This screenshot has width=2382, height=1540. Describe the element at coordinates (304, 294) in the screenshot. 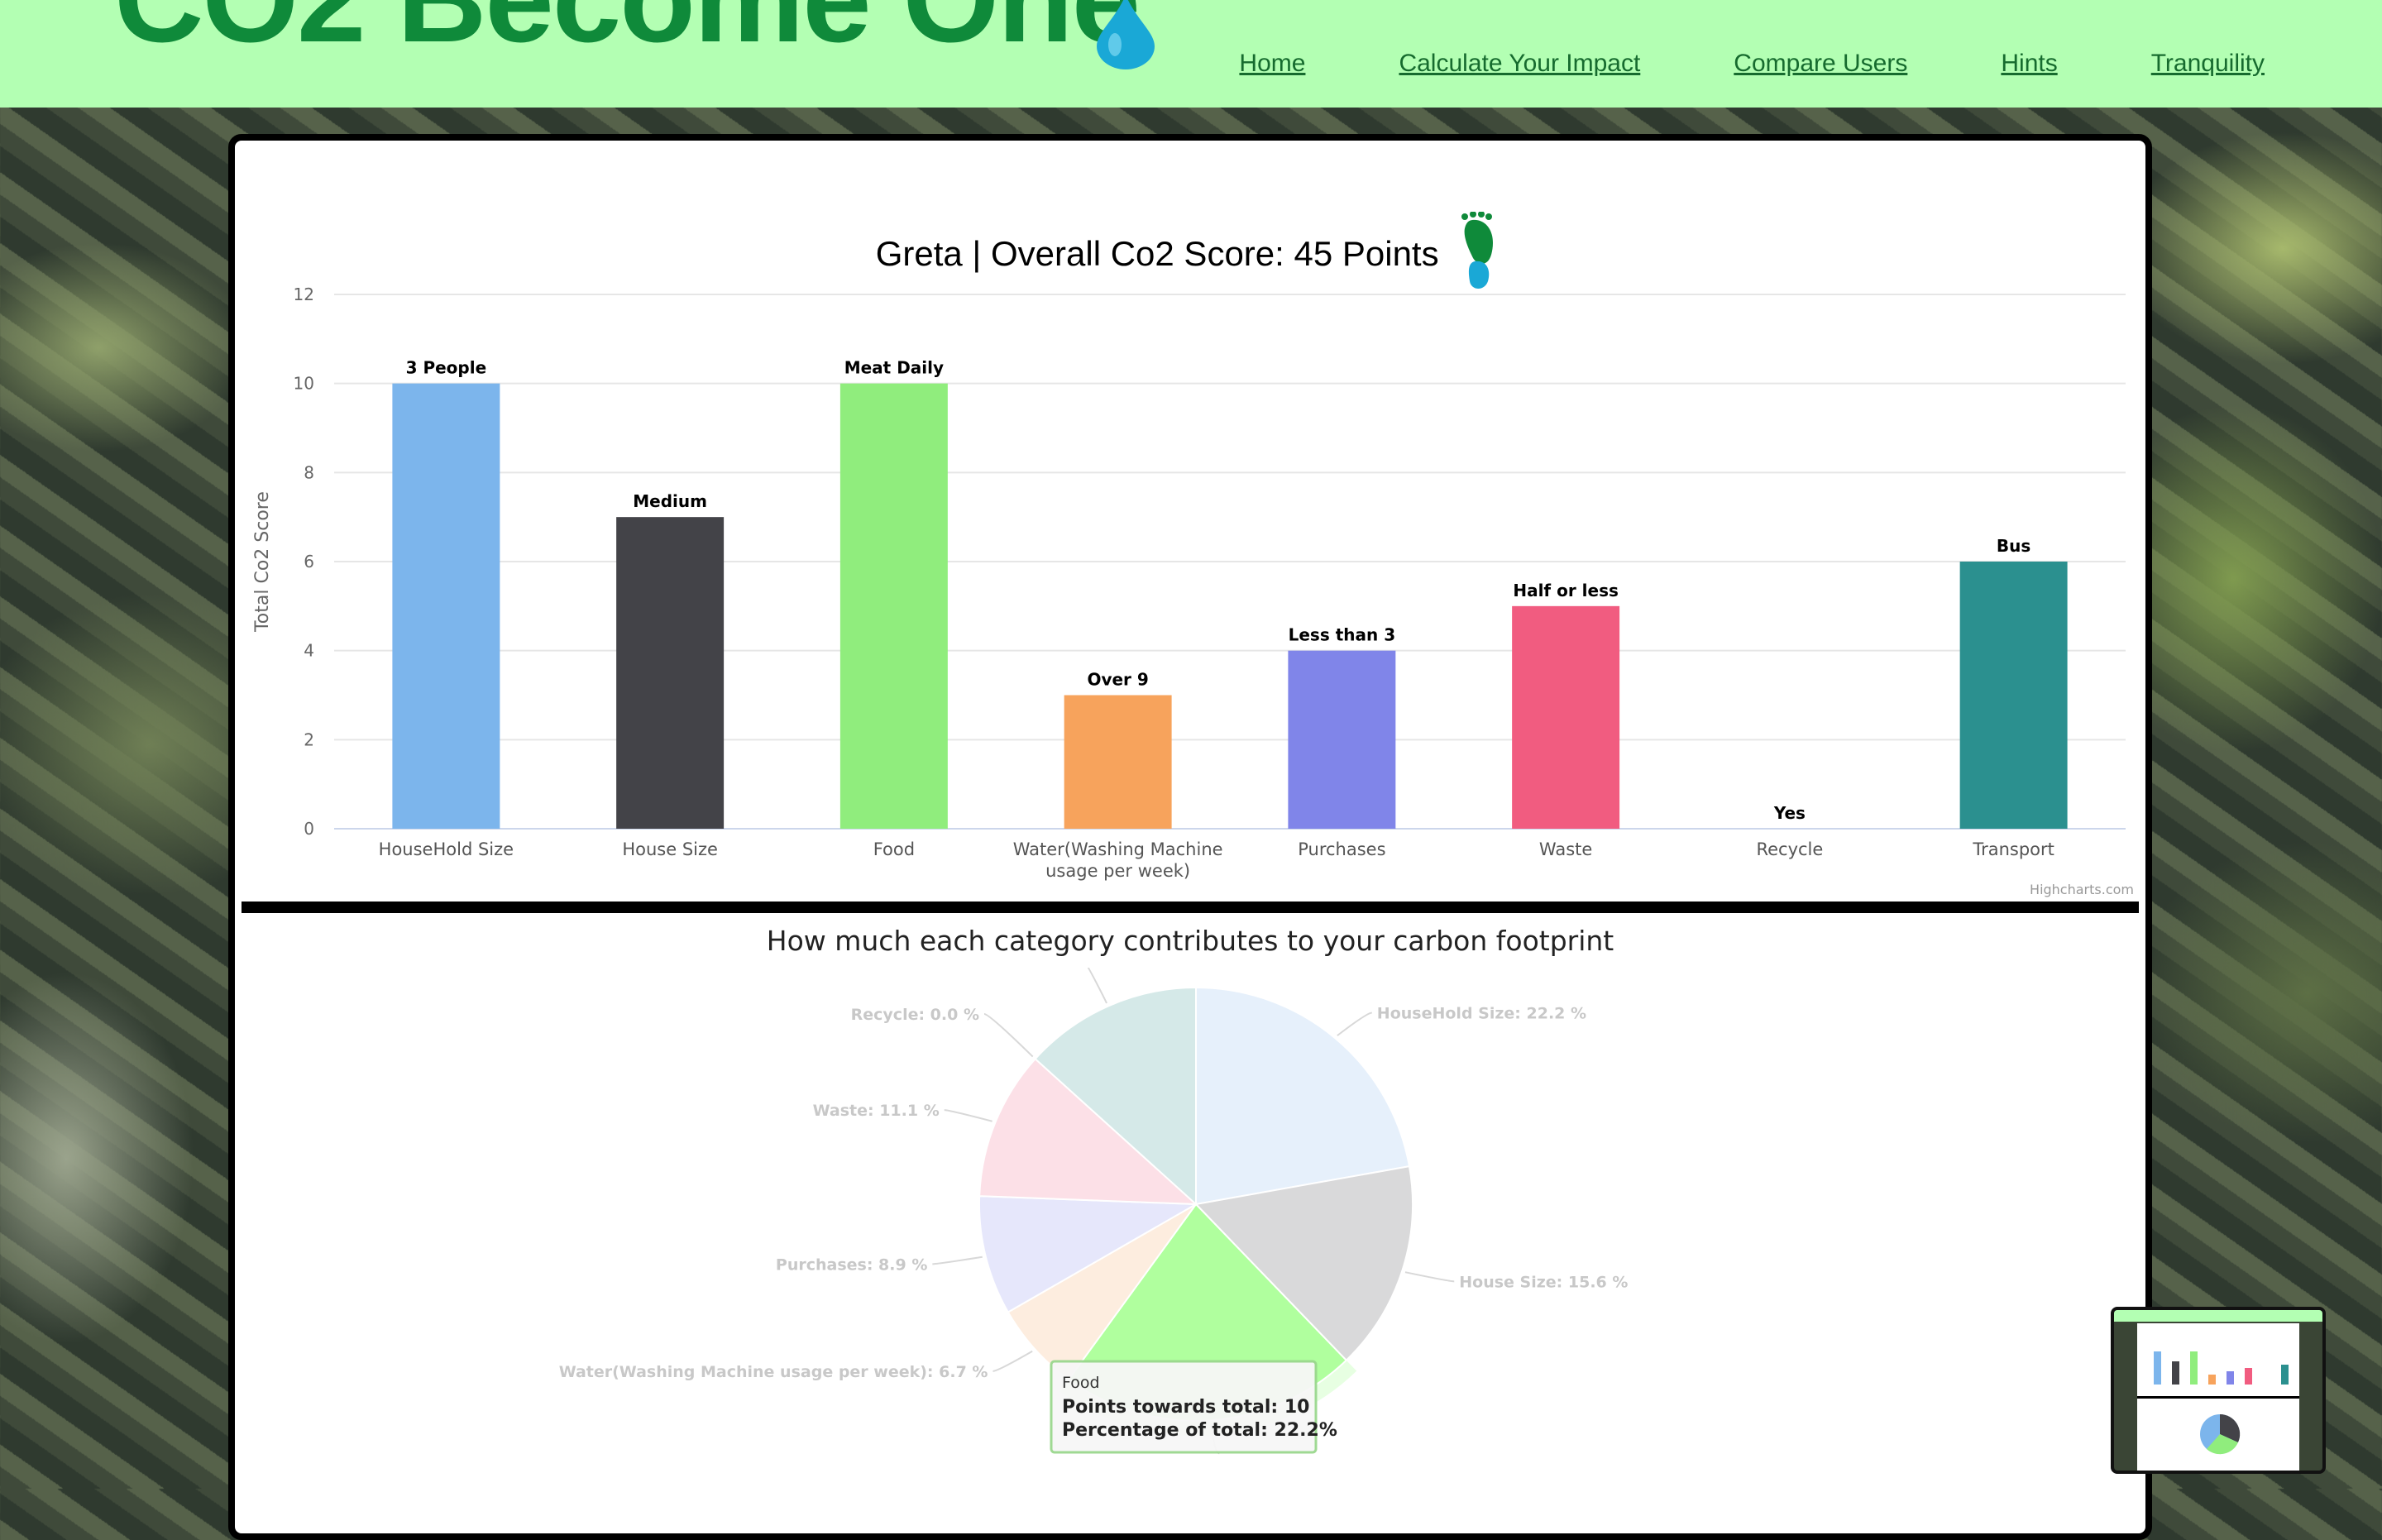

I see `y-tick-label: 12` at that location.